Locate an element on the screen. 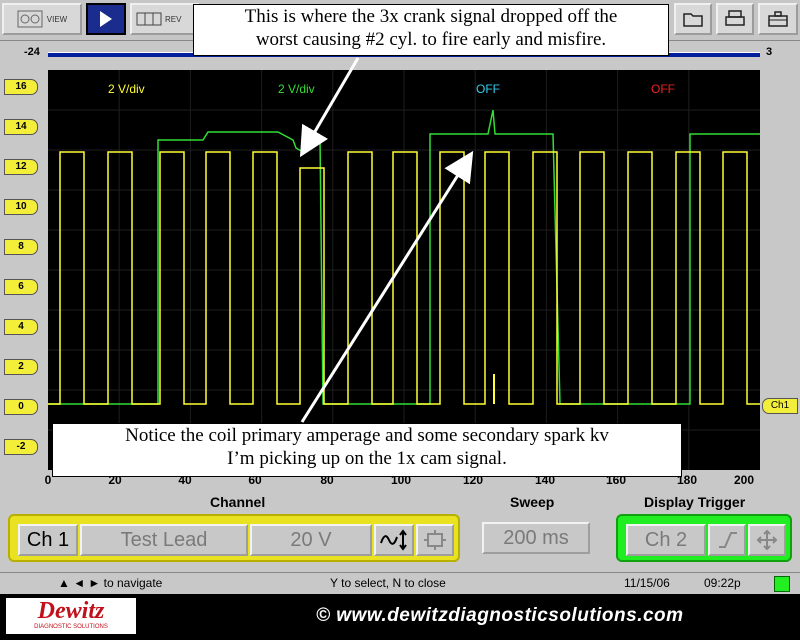 Image resolution: width=800 pixels, height=640 pixels. coupling-button is located at coordinates (394, 540).